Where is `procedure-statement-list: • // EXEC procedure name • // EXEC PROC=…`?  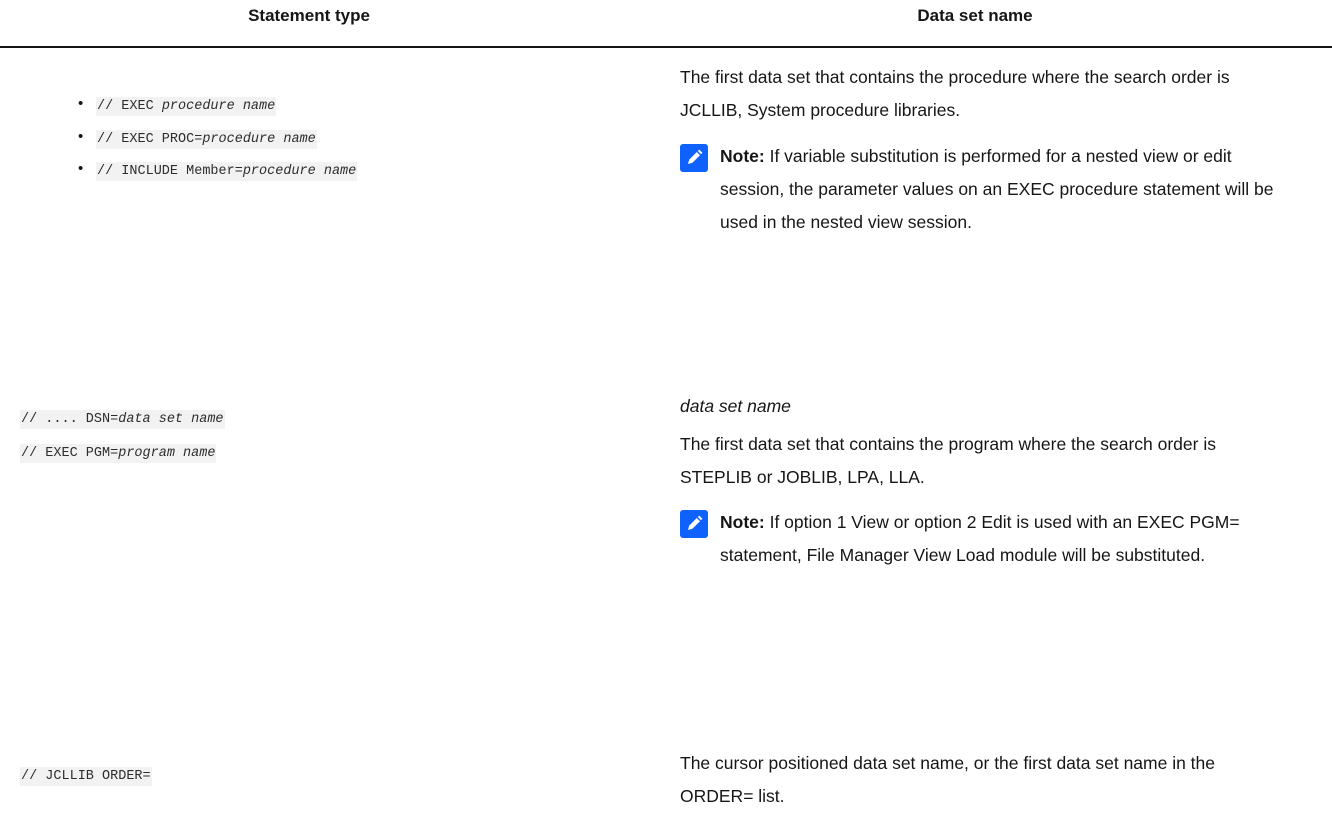 procedure-statement-list: • // EXEC procedure name • // EXEC PROC=… is located at coordinates (218, 143).